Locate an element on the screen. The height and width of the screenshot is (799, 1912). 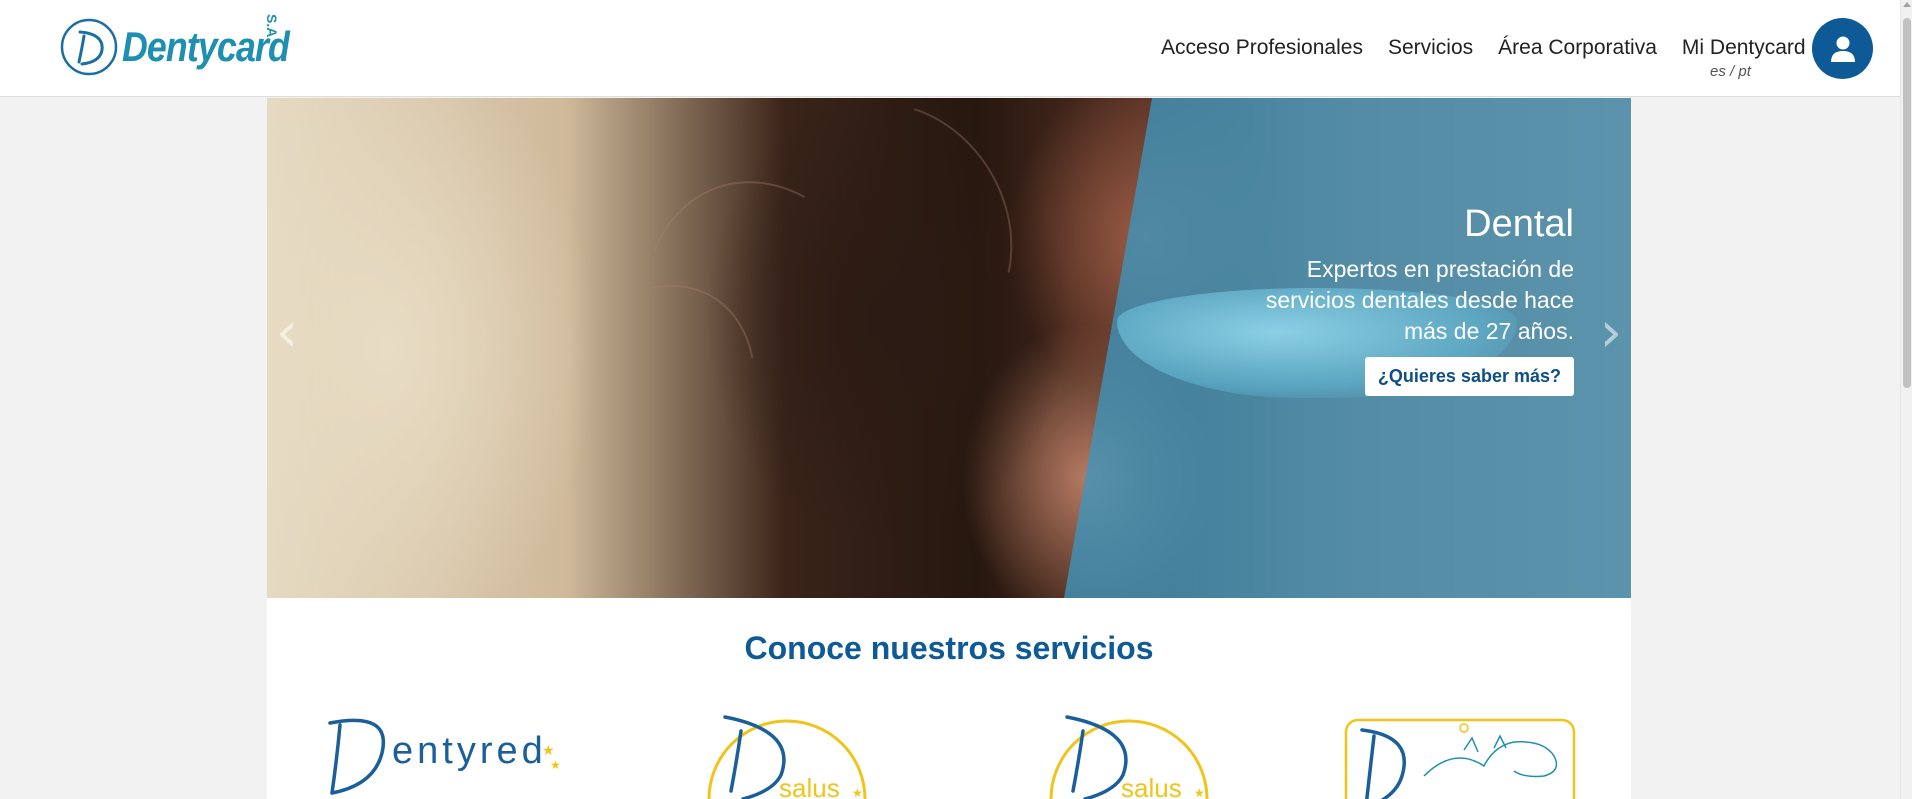
chevron-right-icon: › is located at coordinates (1611, 332).